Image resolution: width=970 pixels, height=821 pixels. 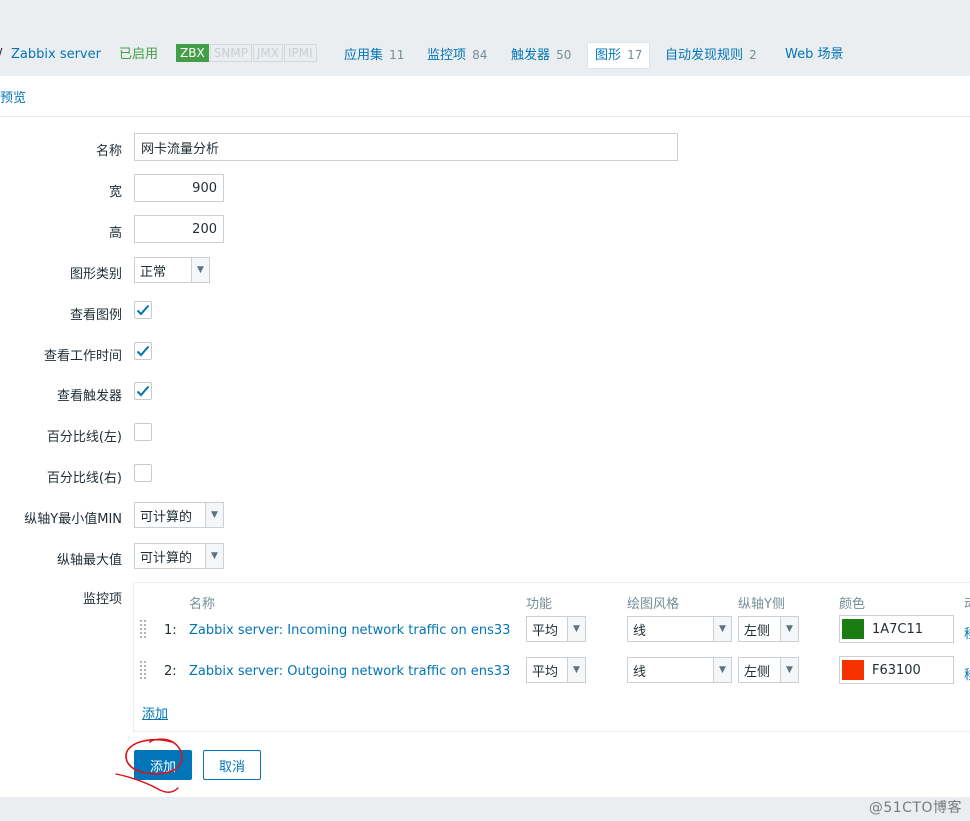 What do you see at coordinates (163, 765) in the screenshot?
I see `add-button: 添加` at bounding box center [163, 765].